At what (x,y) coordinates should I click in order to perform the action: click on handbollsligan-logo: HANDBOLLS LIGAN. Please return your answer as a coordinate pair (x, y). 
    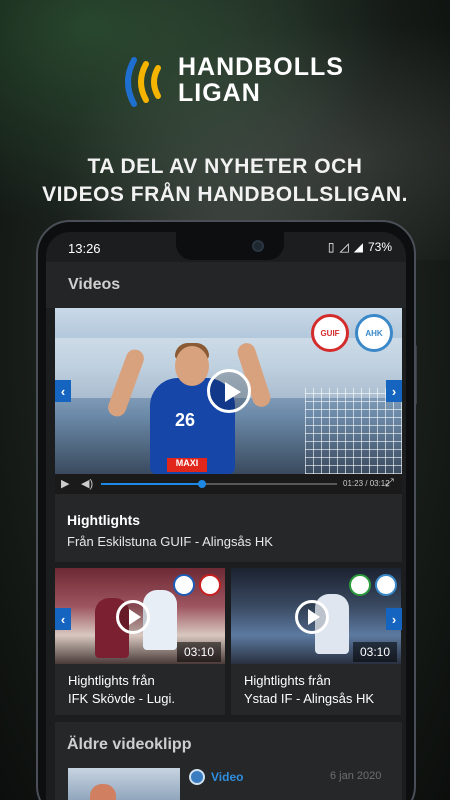
    Looking at the image, I should click on (231, 82).